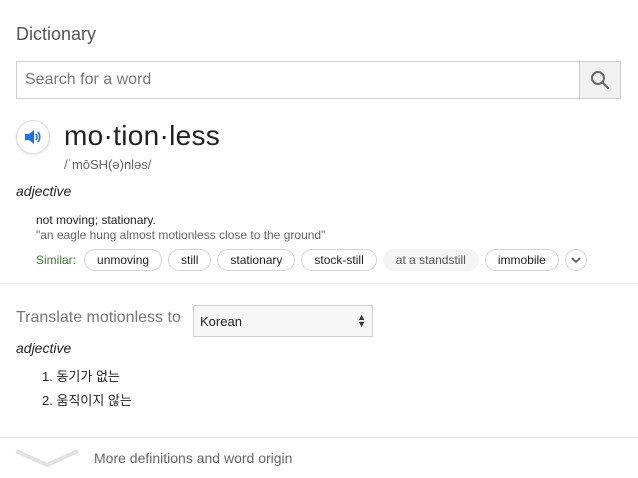 The image size is (638, 478). Describe the element at coordinates (98, 317) in the screenshot. I see `translate-label: Translate motionless to` at that location.